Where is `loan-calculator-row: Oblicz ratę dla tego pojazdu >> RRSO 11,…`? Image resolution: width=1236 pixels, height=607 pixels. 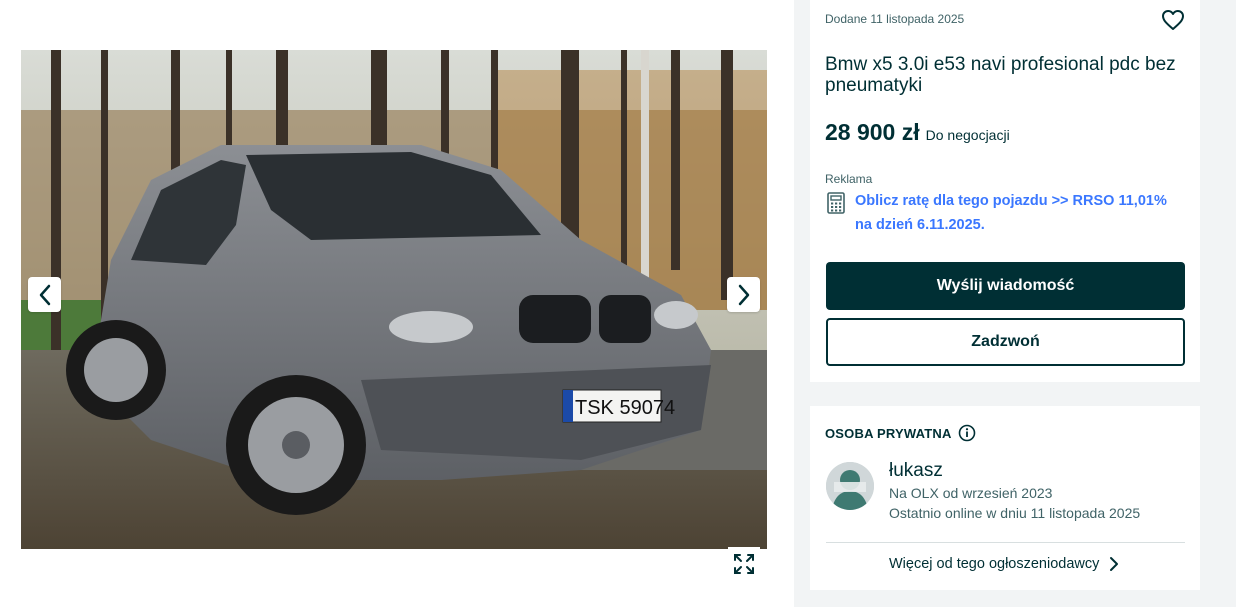 loan-calculator-row: Oblicz ratę dla tego pojazdu >> RRSO 11,… is located at coordinates (1005, 213).